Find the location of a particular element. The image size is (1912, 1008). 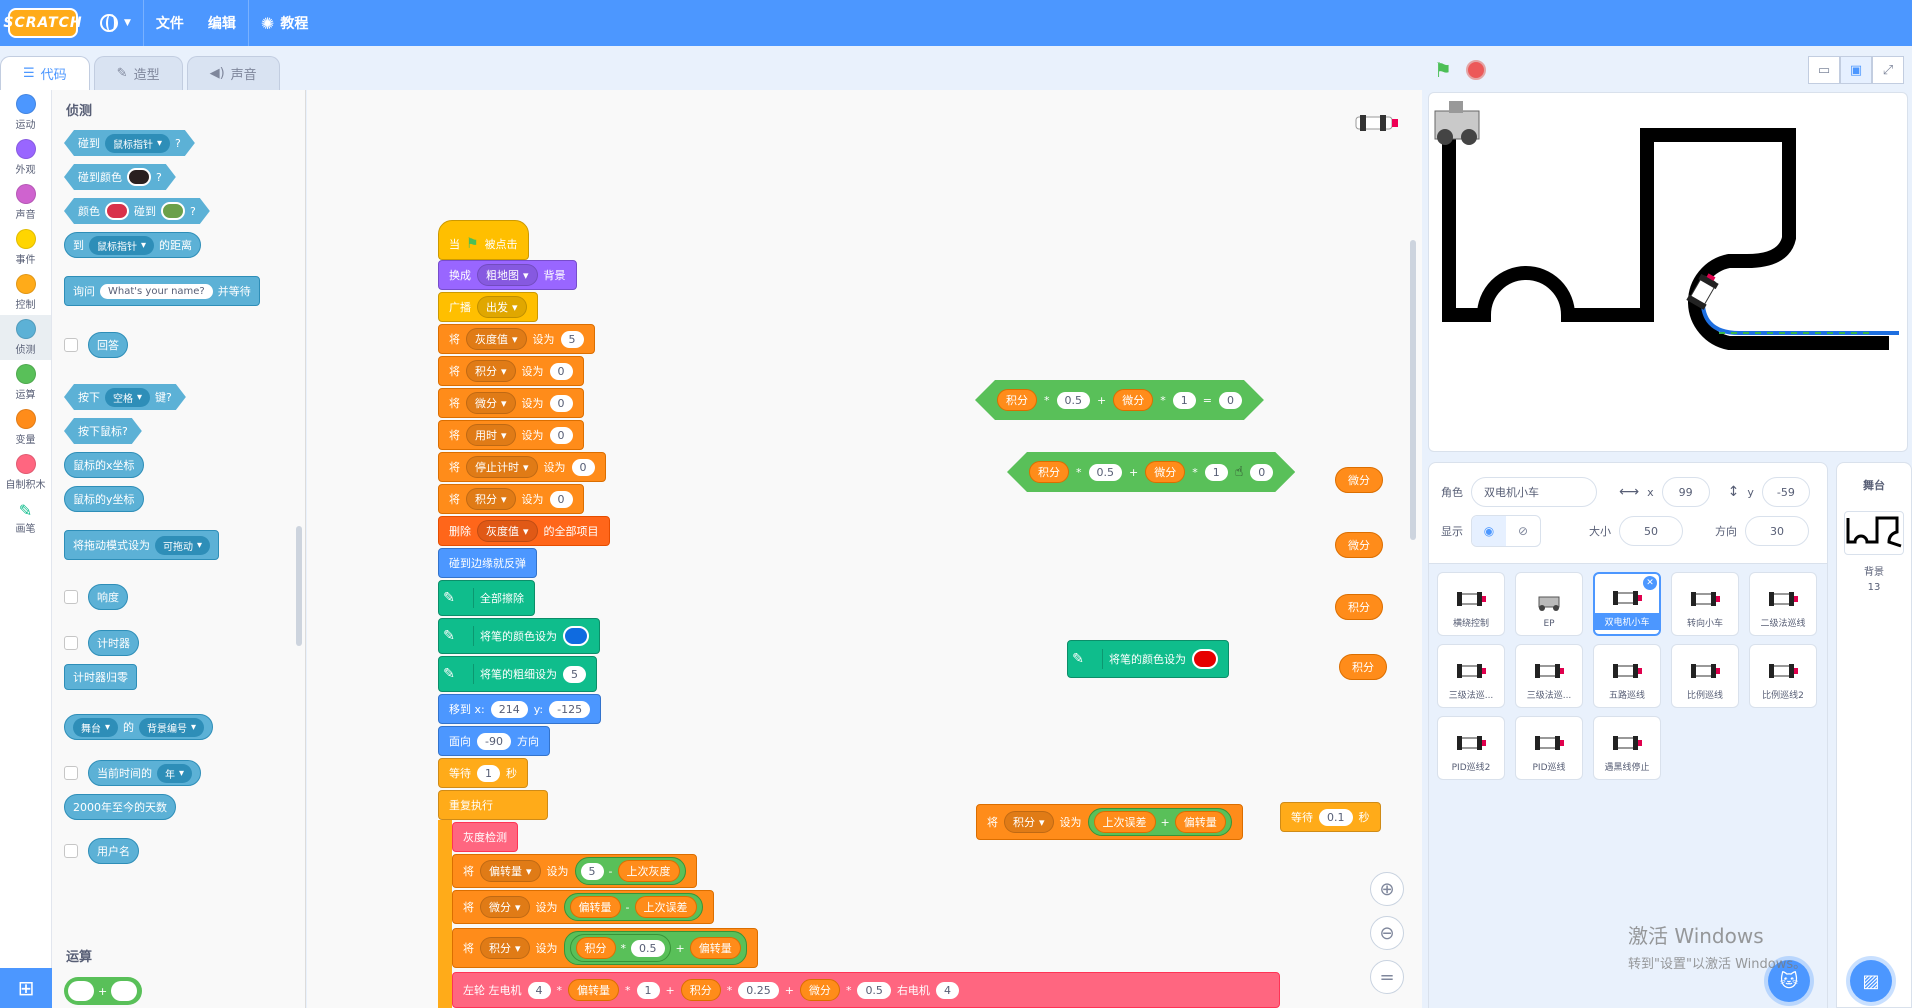

category-variables: 变量 is located at coordinates (25, 427).